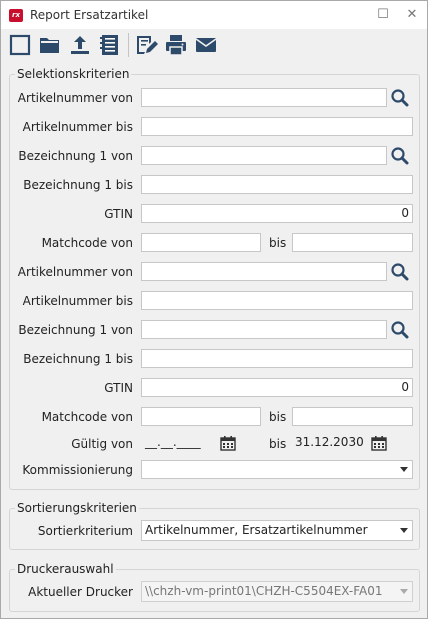 Image resolution: width=428 pixels, height=619 pixels. Describe the element at coordinates (277, 469) in the screenshot. I see `kommission-select` at that location.